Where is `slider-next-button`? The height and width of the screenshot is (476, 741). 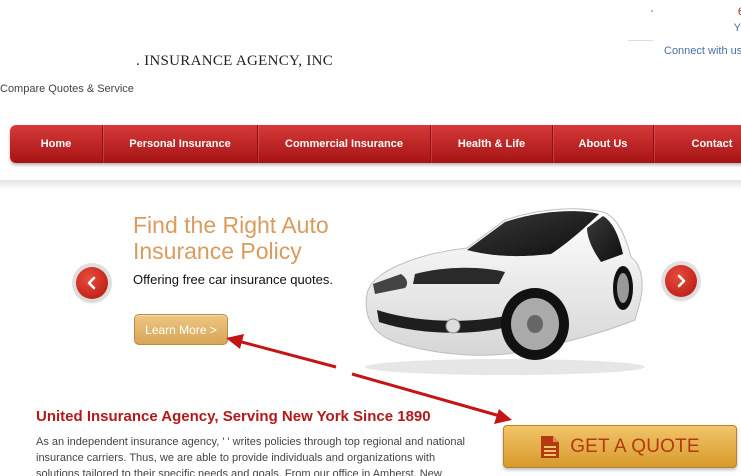
slider-next-button is located at coordinates (681, 281).